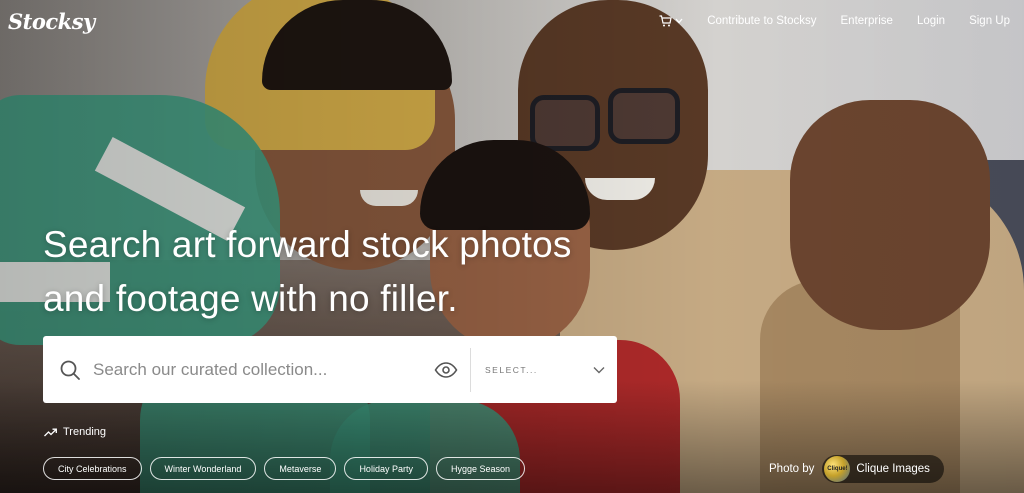 This screenshot has height=493, width=1024. What do you see at coordinates (300, 468) in the screenshot?
I see `trending-chip: Metaverse` at bounding box center [300, 468].